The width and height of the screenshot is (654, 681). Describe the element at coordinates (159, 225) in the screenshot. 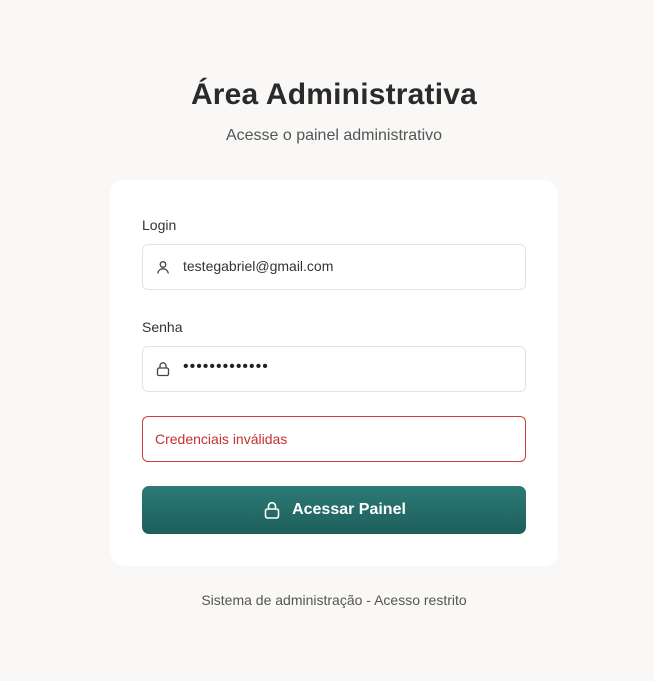

I see `login-label: Login` at that location.